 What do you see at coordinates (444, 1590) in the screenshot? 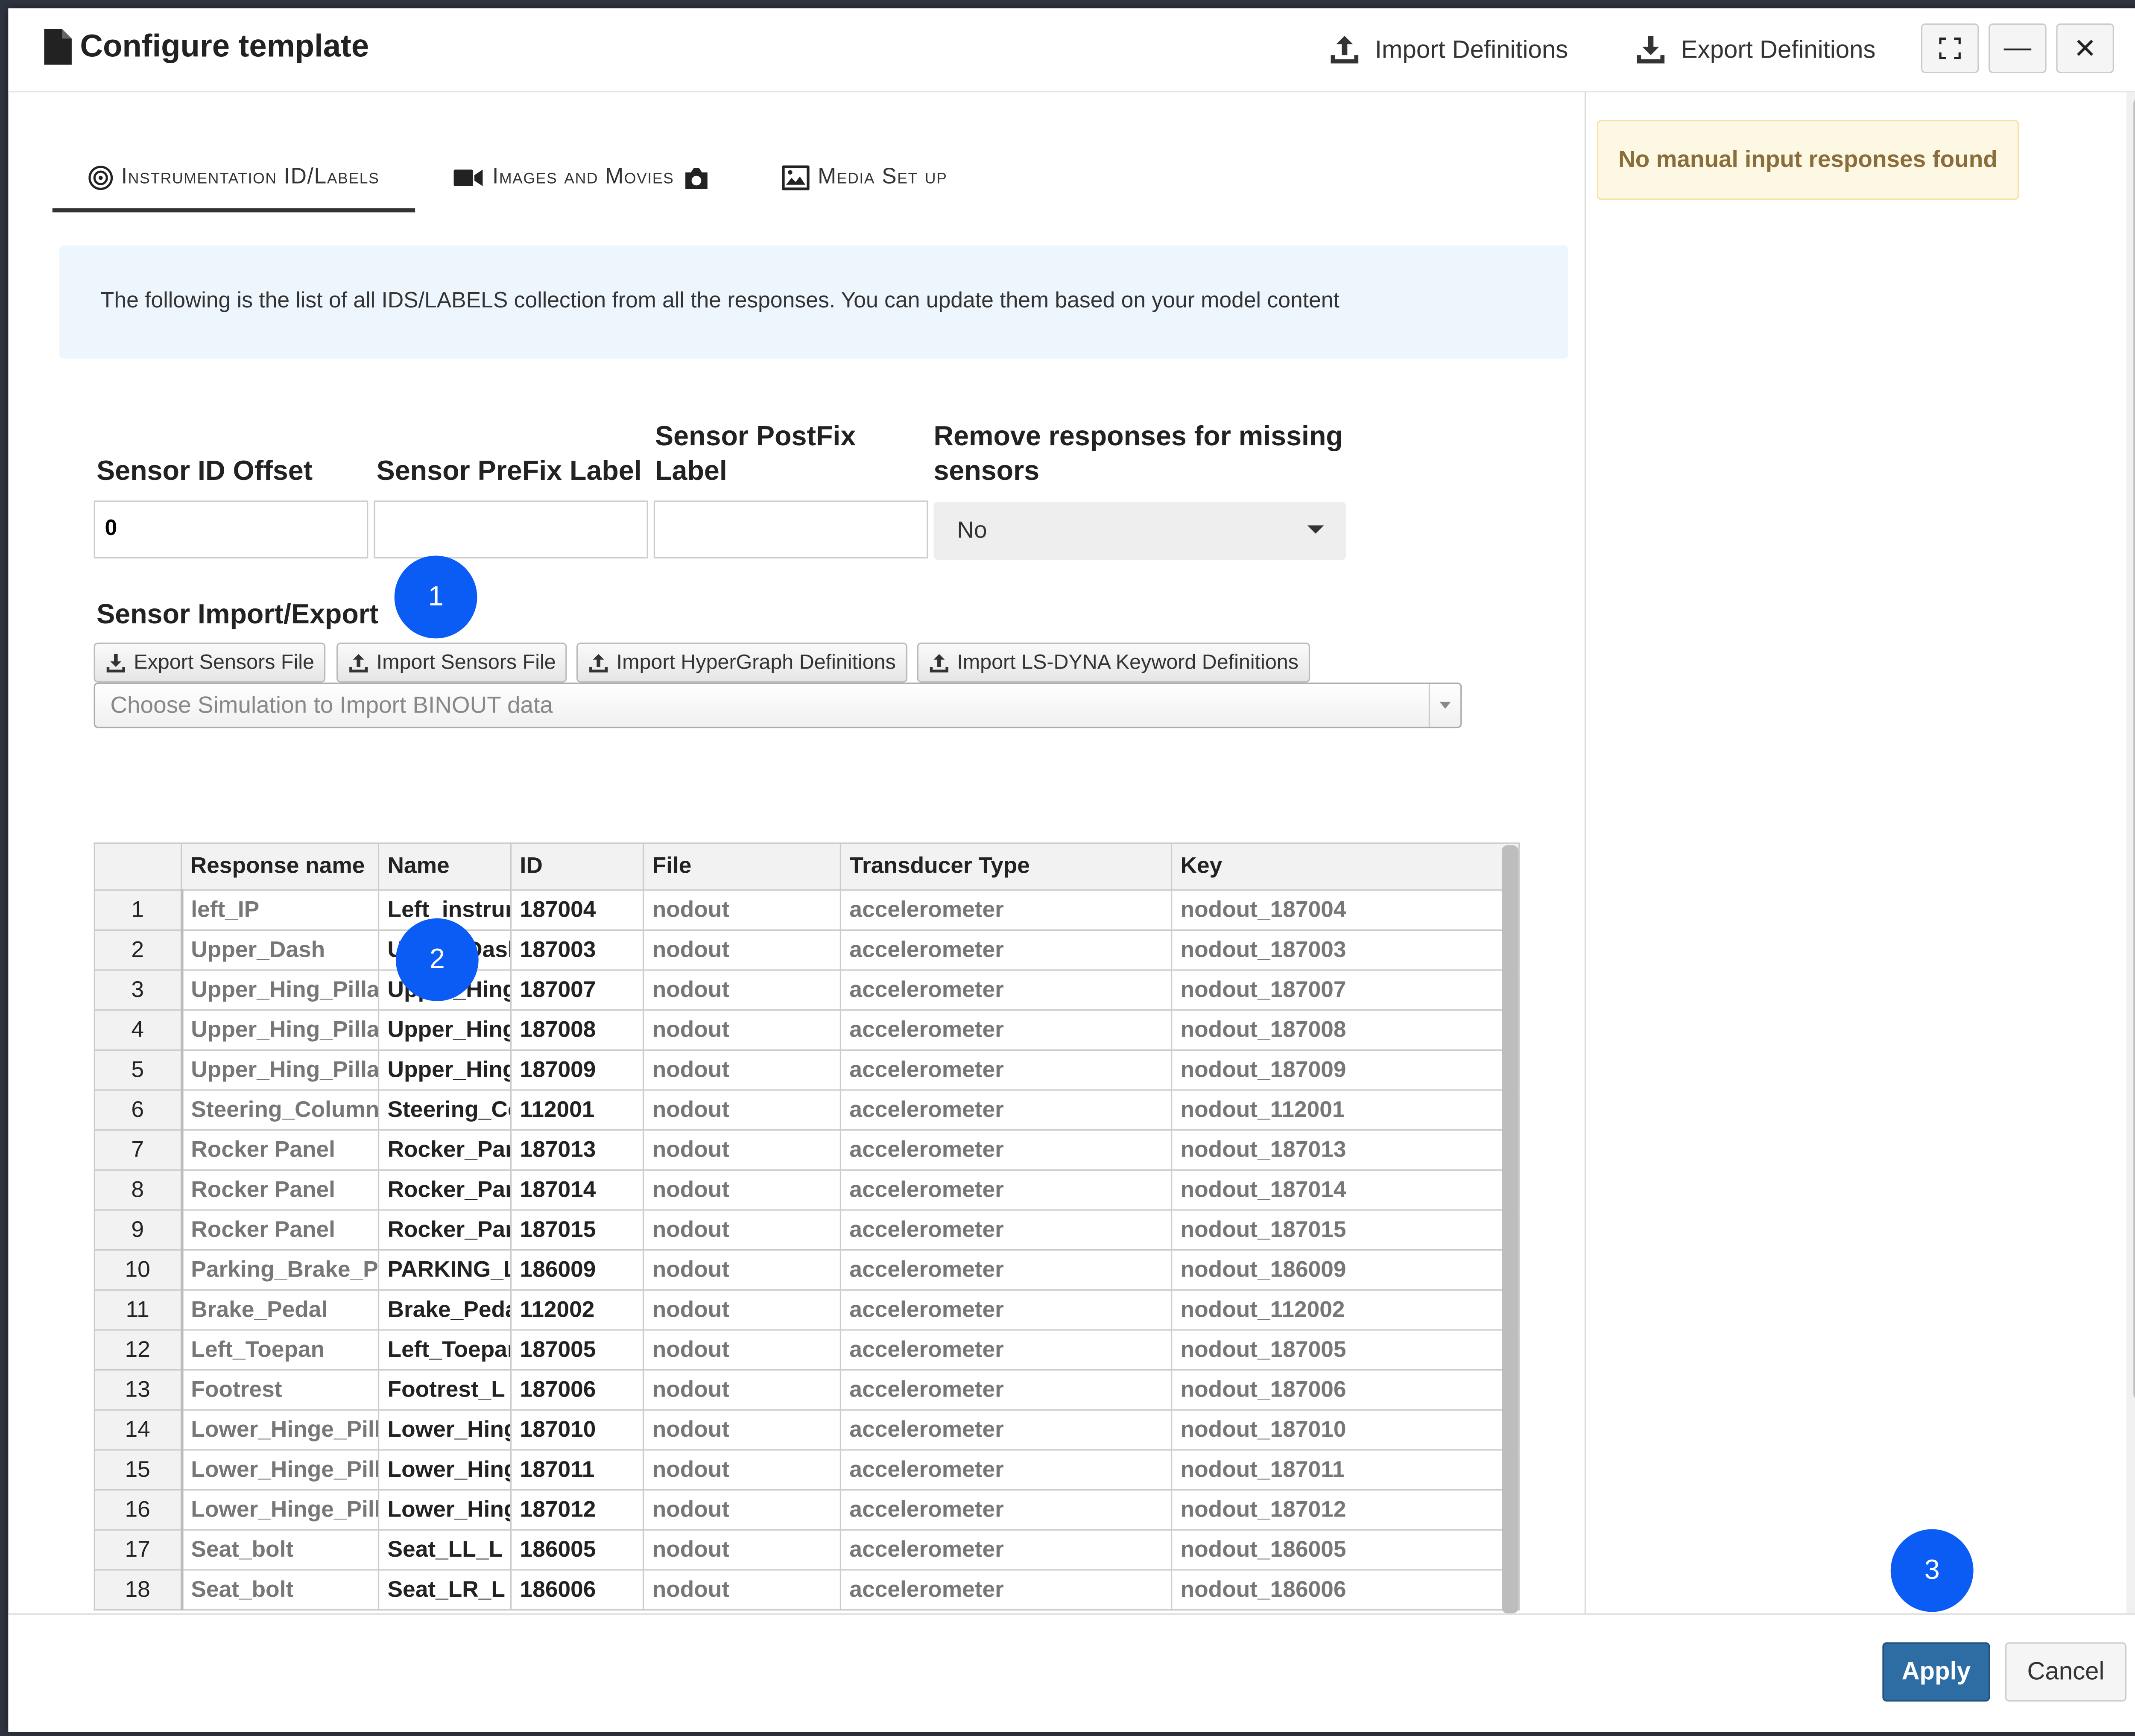
I see `table-cell: Seat_LR_L` at bounding box center [444, 1590].